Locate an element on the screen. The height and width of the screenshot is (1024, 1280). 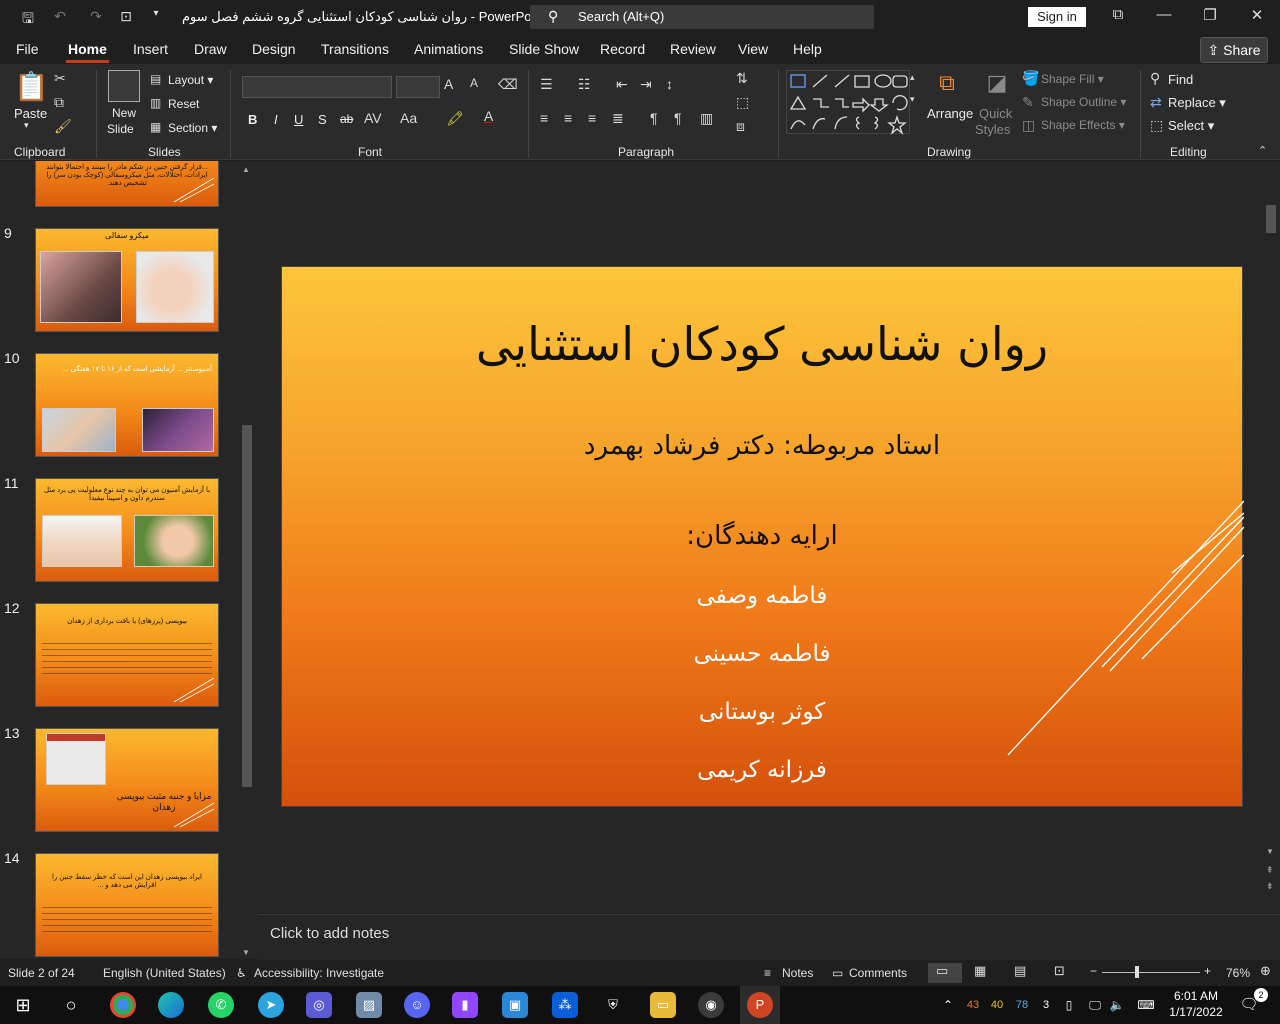
sign-in-button: Sign in is located at coordinates (1057, 17).